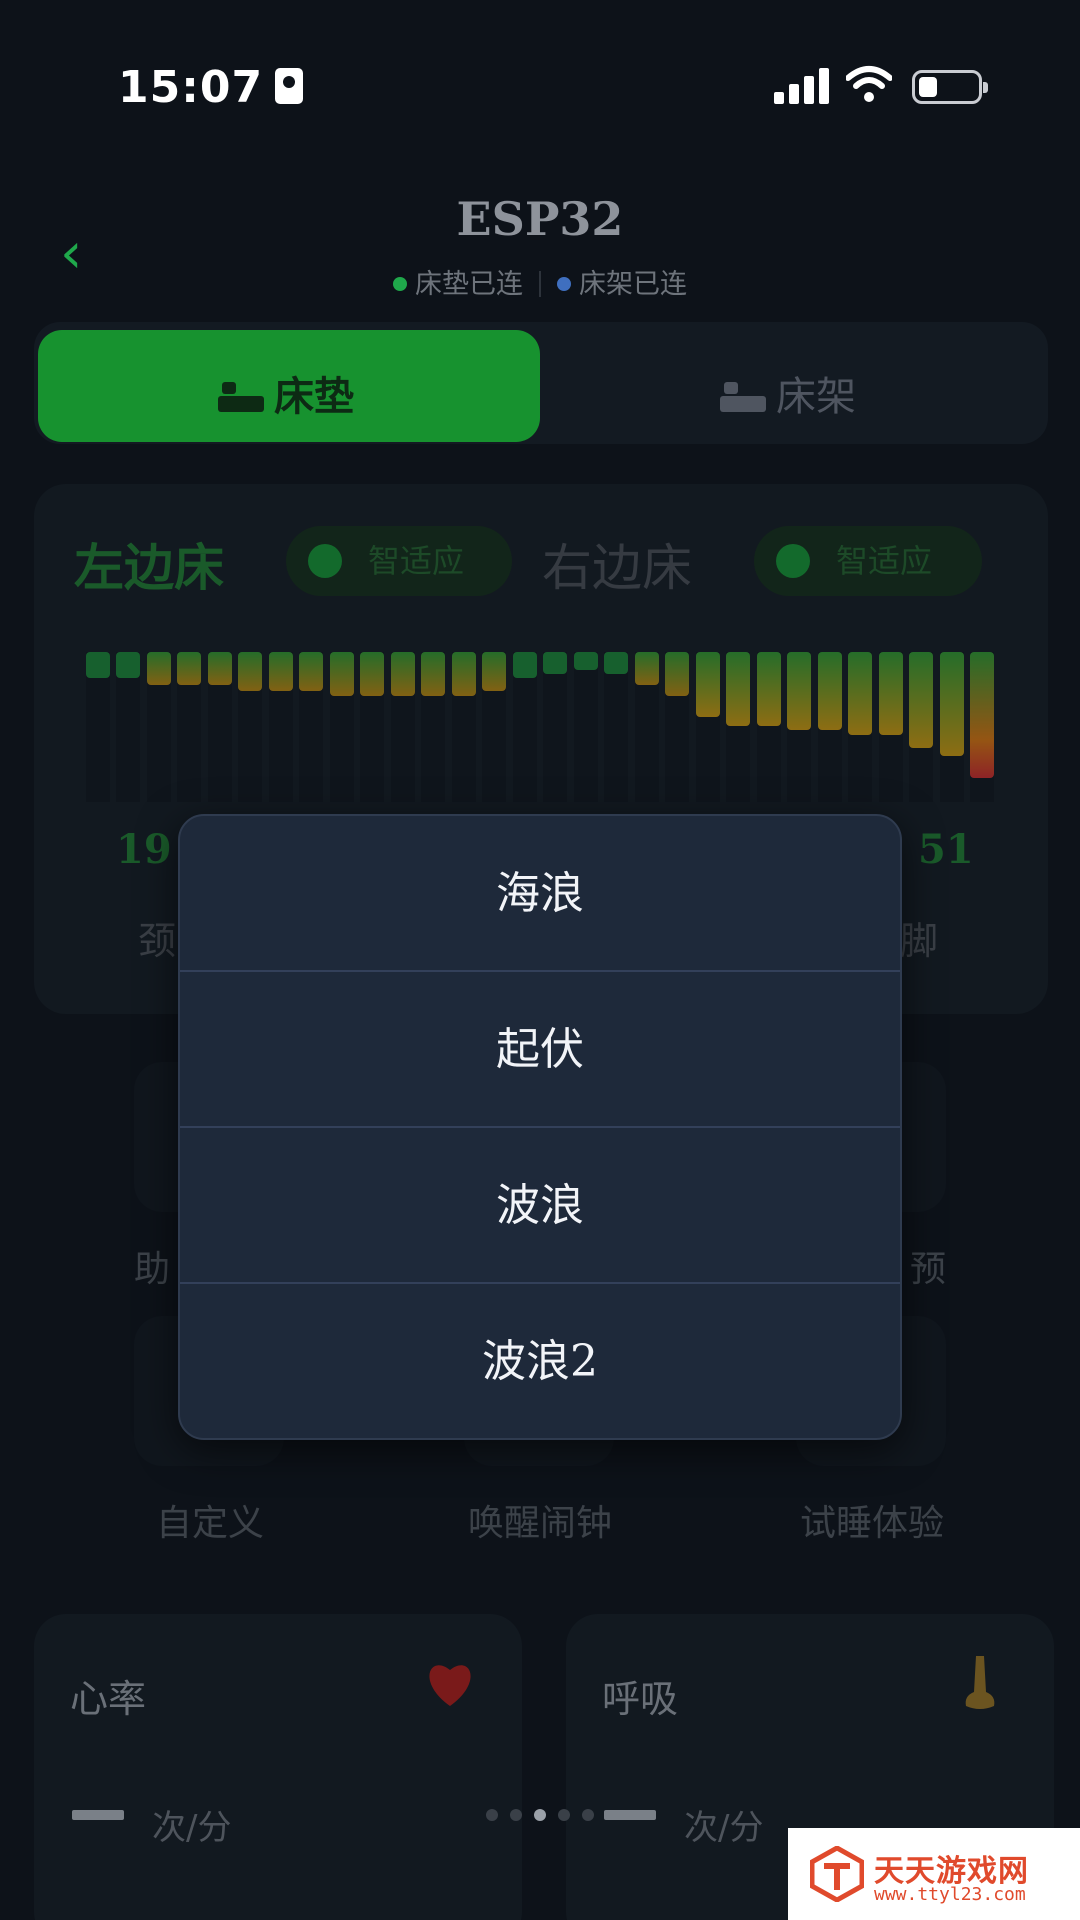 The width and height of the screenshot is (1080, 1920). I want to click on nose-icon, so click(980, 1682).